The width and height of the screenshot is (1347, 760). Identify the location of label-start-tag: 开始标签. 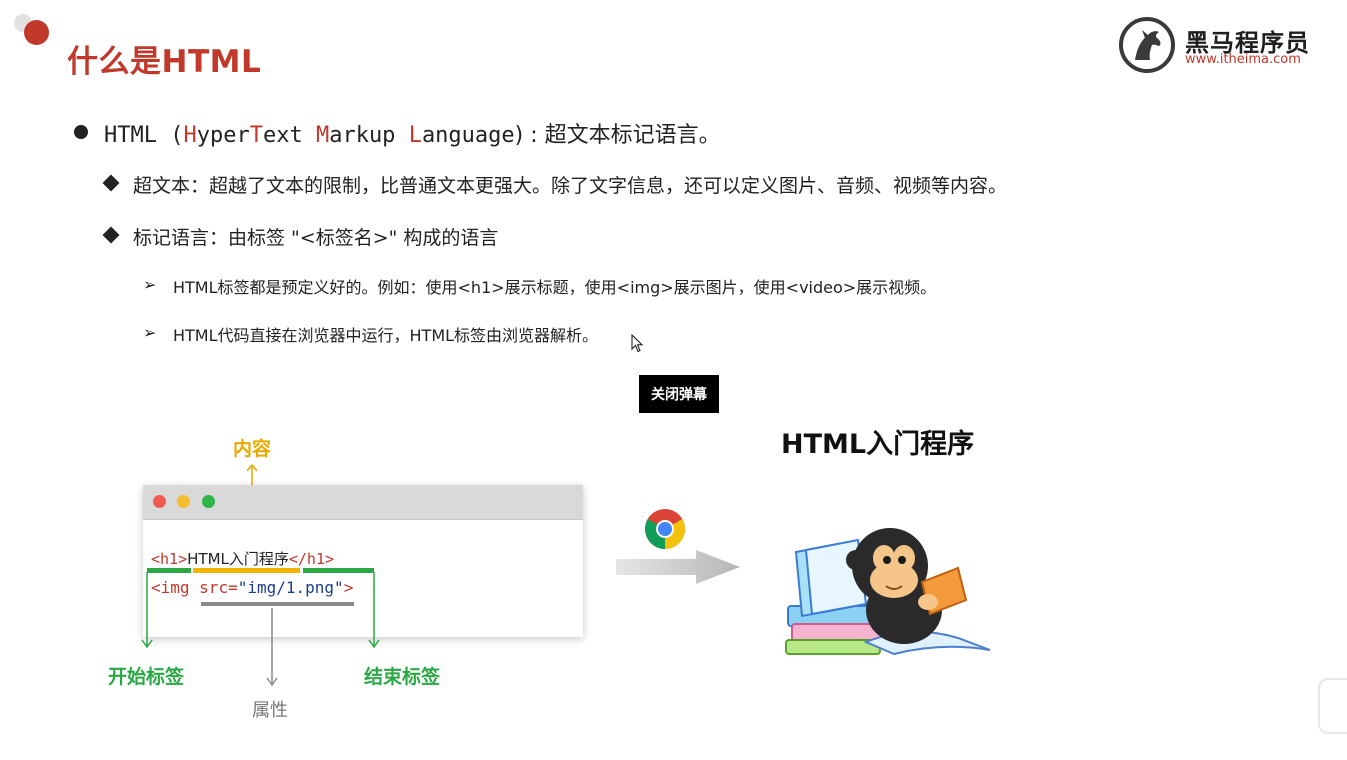
(146, 677).